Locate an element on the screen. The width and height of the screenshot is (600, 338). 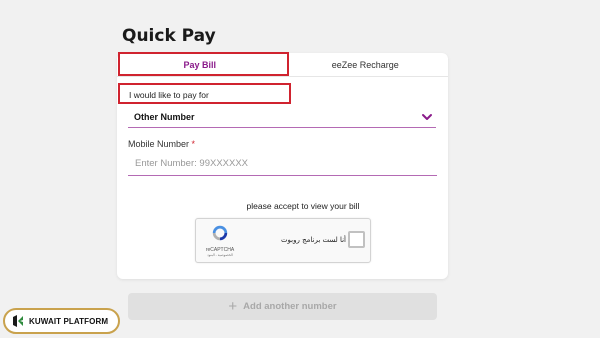
recaptcha-label: أنا لست برنامج روبوت is located at coordinates (313, 240).